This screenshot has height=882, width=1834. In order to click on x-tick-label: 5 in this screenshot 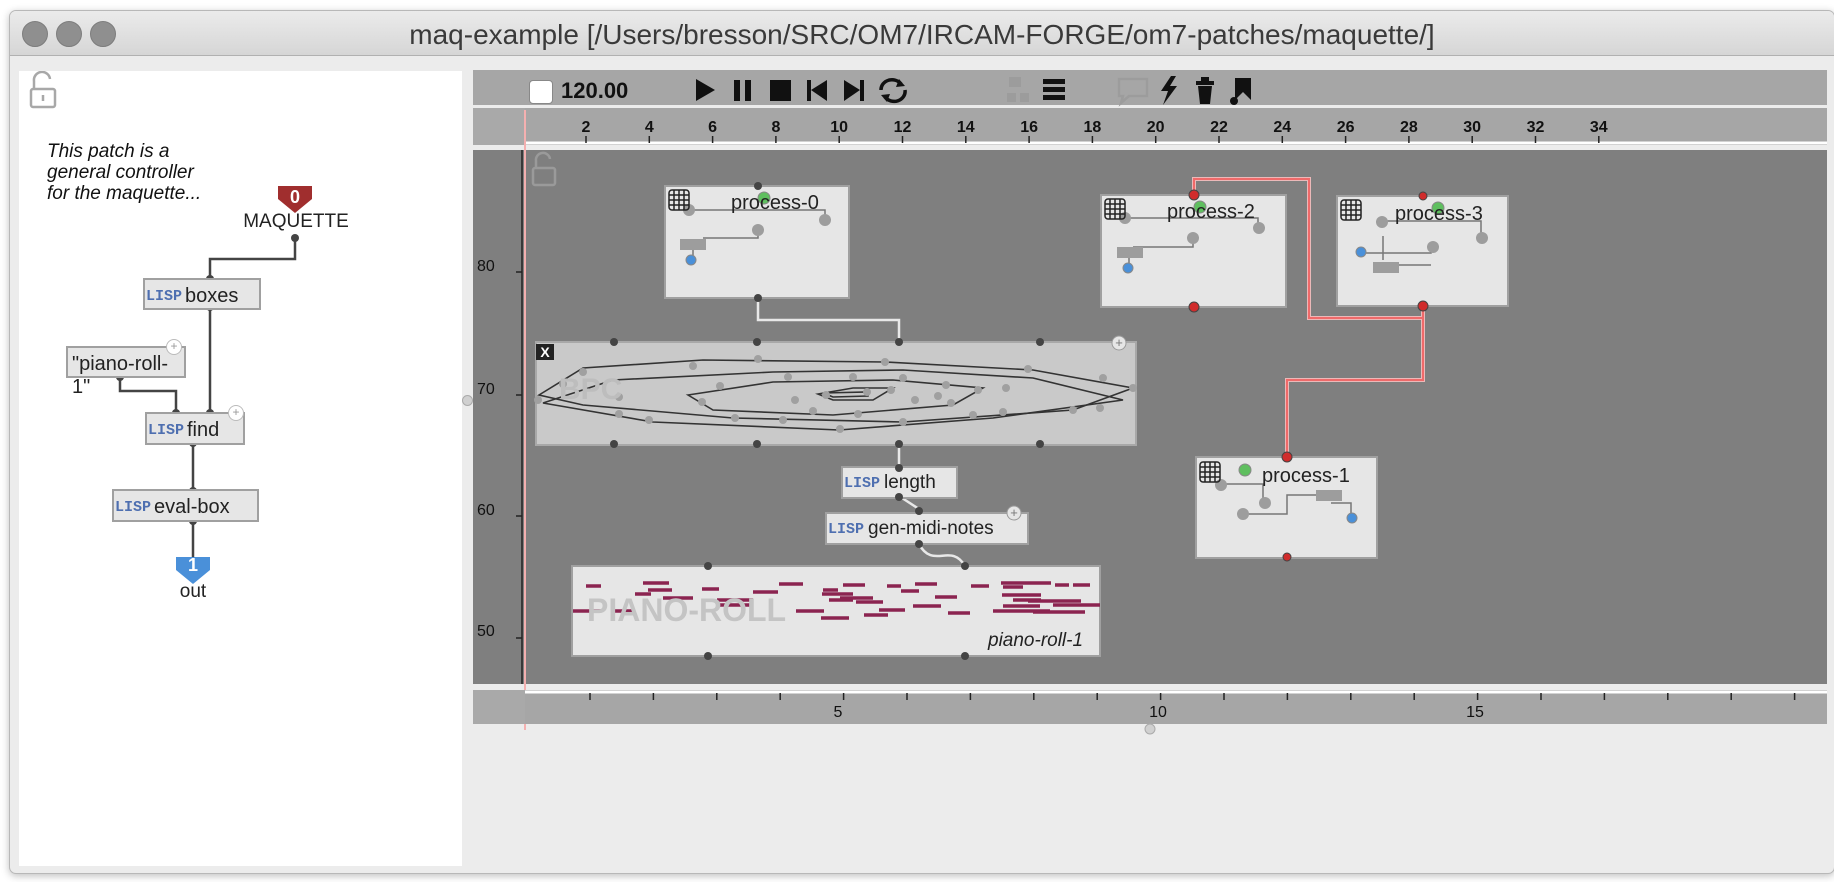, I will do `click(838, 712)`.